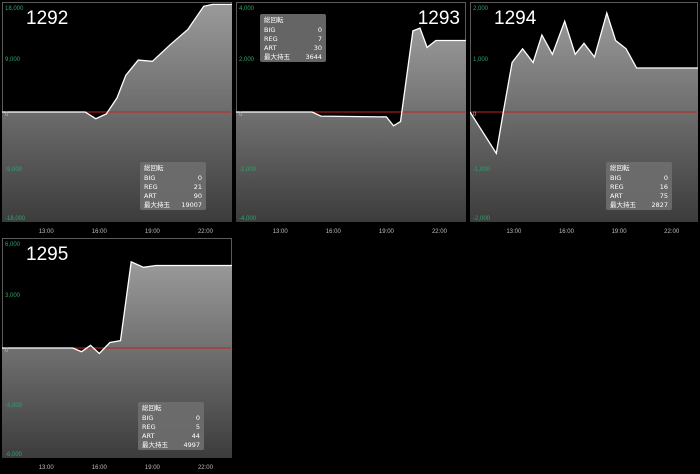 The width and height of the screenshot is (700, 474). Describe the element at coordinates (320, 39) in the screenshot. I see `stats-value: 7` at that location.